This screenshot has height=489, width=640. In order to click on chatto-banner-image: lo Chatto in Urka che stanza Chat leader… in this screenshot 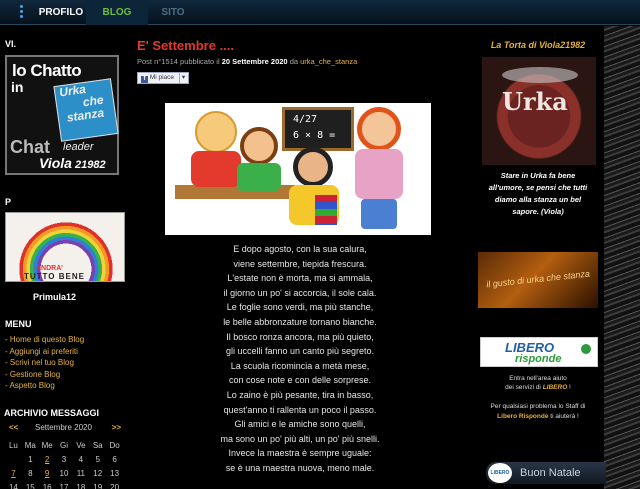, I will do `click(62, 115)`.